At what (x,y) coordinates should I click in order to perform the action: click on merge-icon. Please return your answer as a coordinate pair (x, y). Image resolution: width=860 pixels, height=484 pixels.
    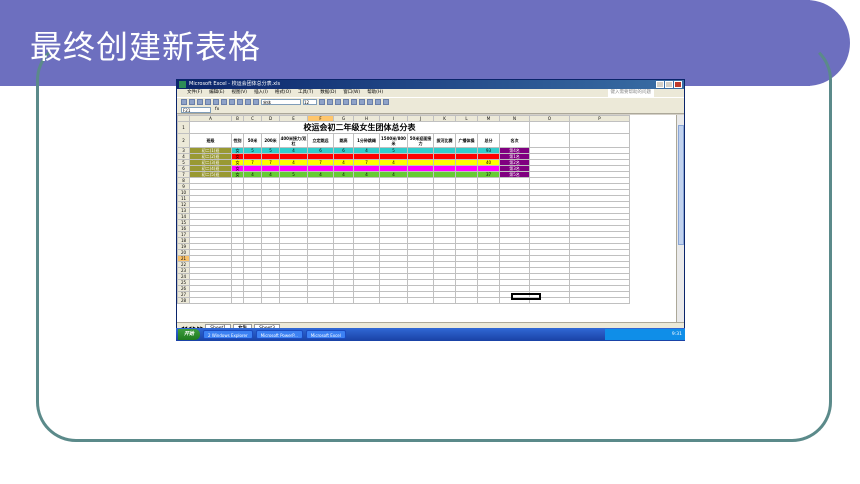
    Looking at the image, I should click on (370, 102).